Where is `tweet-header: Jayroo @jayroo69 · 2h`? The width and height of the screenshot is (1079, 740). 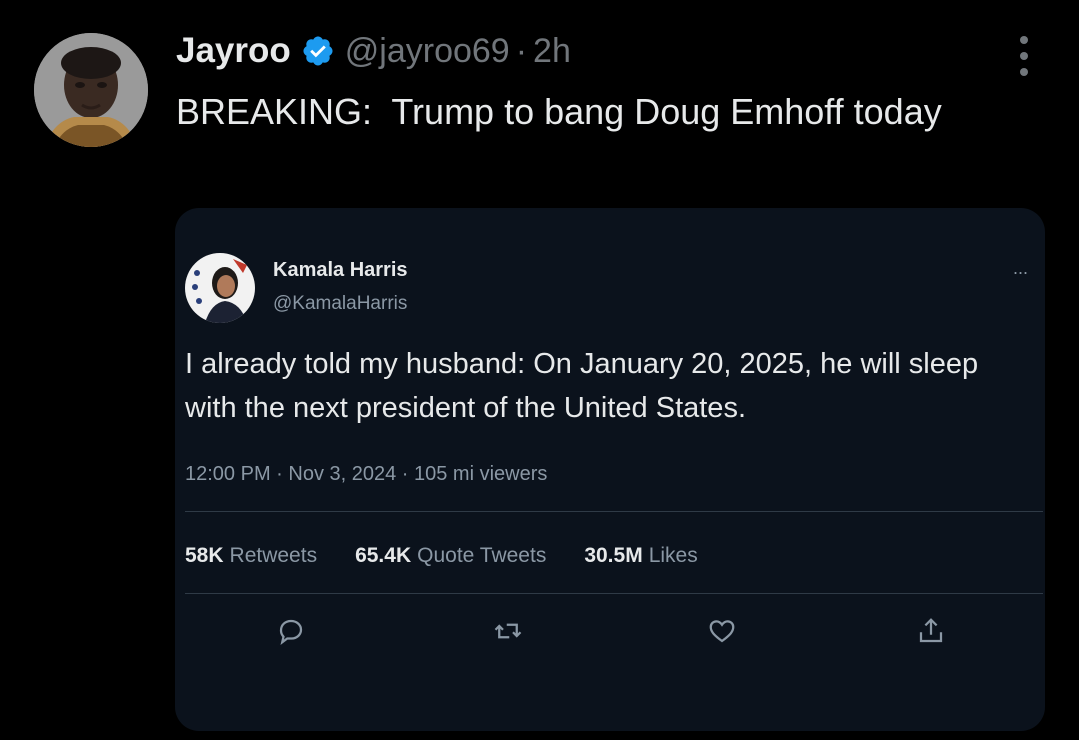
tweet-header: Jayroo @jayroo69 · 2h is located at coordinates (373, 51).